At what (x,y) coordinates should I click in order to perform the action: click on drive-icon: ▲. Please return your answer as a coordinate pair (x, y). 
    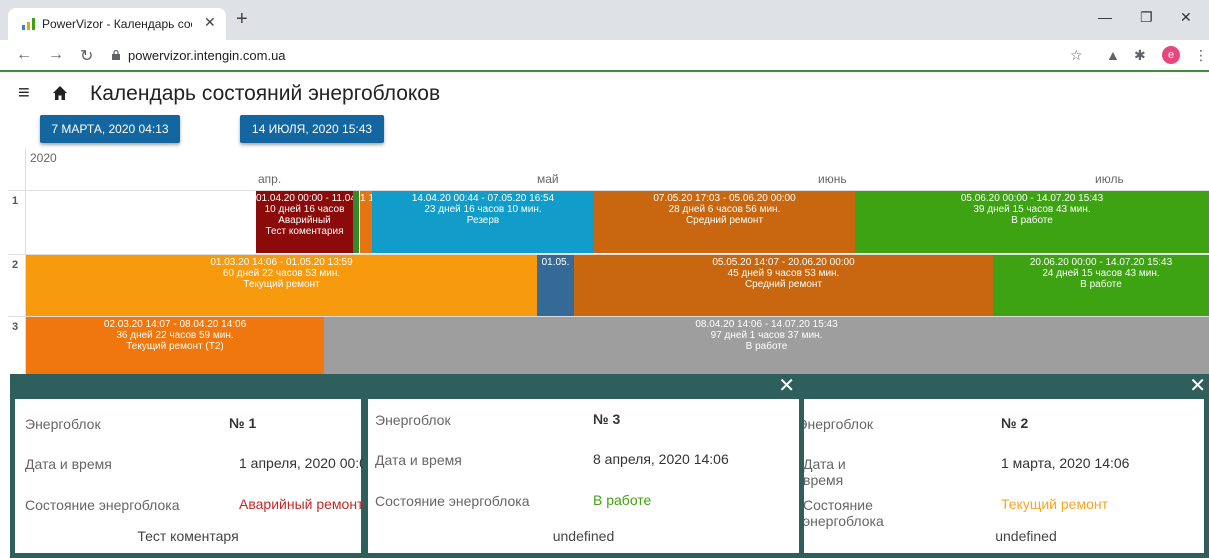
    Looking at the image, I should click on (1113, 55).